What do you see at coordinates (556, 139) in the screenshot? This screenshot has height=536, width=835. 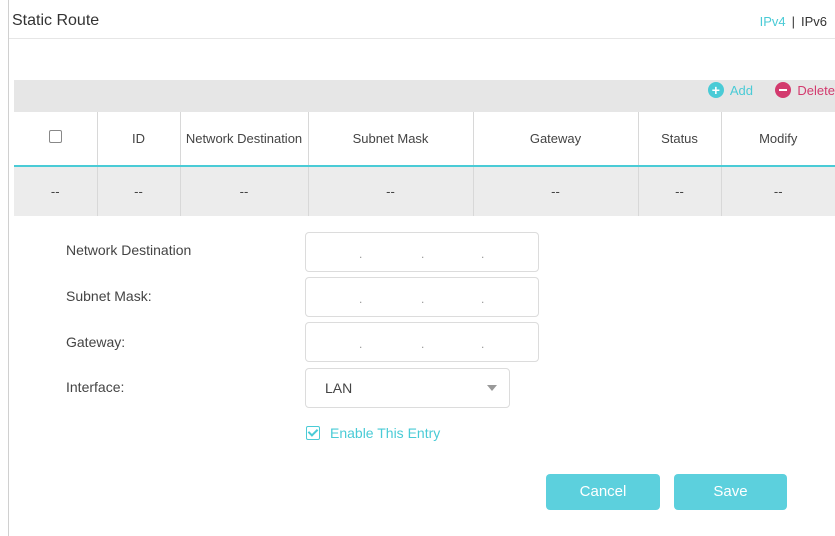 I see `column-header-gateway: Gateway` at bounding box center [556, 139].